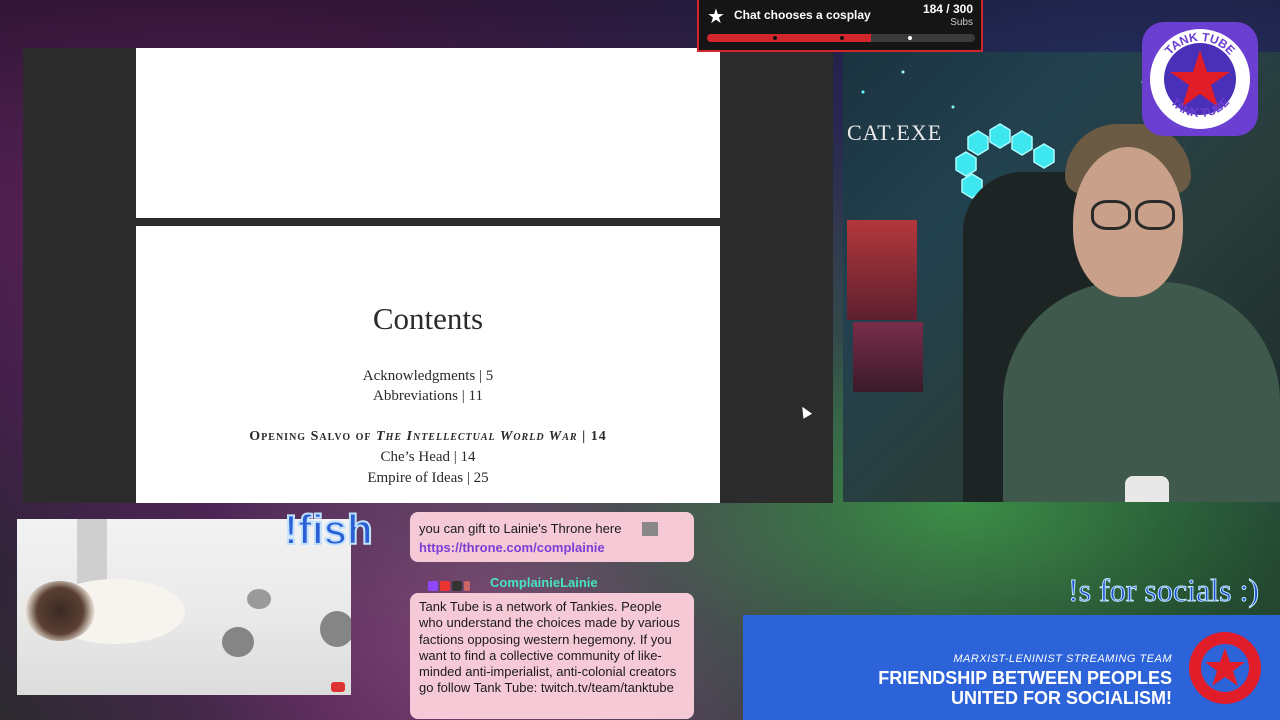 Image resolution: width=1280 pixels, height=720 pixels. What do you see at coordinates (520, 528) in the screenshot?
I see `chat-message-text: you can gift to Lainie's Throne here` at bounding box center [520, 528].